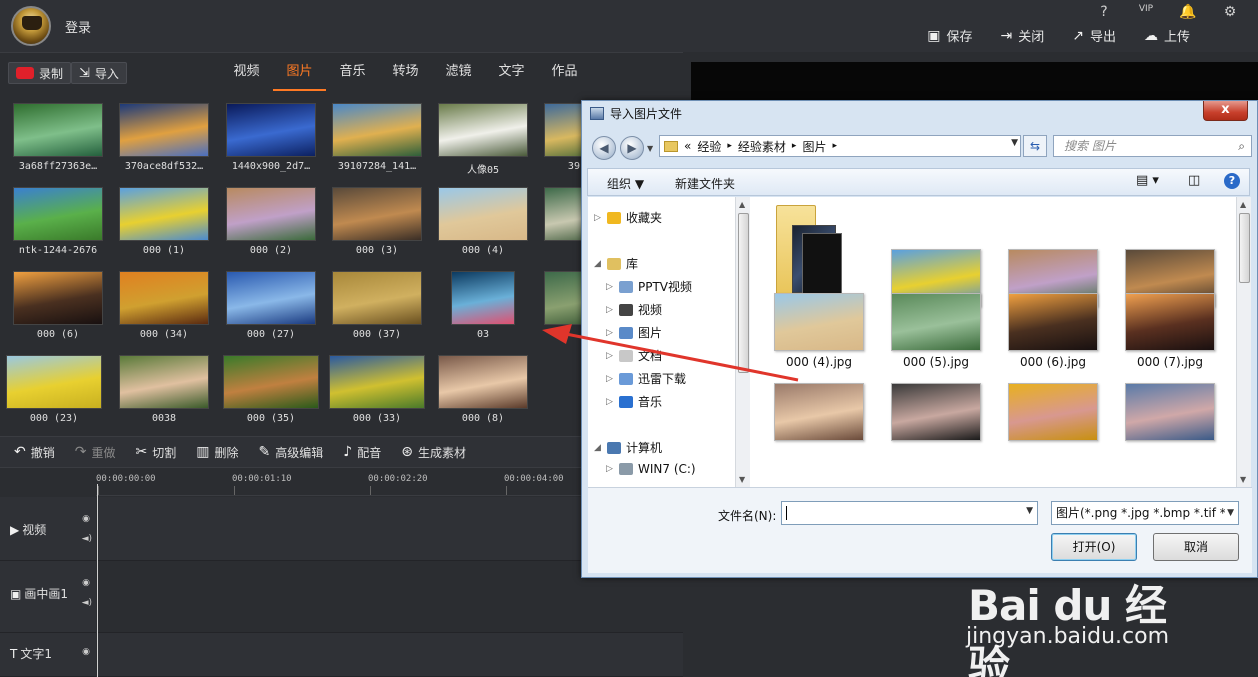 The width and height of the screenshot is (1258, 677). Describe the element at coordinates (650, 148) in the screenshot. I see `recent-pages-icon: ▼` at that location.